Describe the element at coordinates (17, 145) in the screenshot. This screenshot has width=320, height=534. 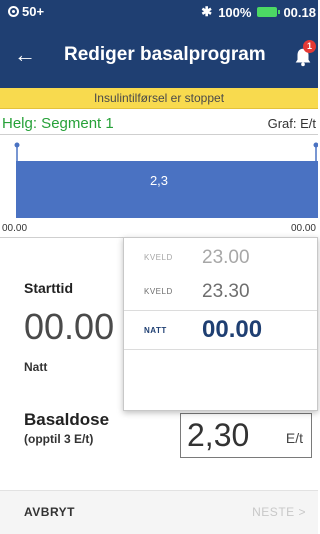
I see `chart-marker-left-dot` at that location.